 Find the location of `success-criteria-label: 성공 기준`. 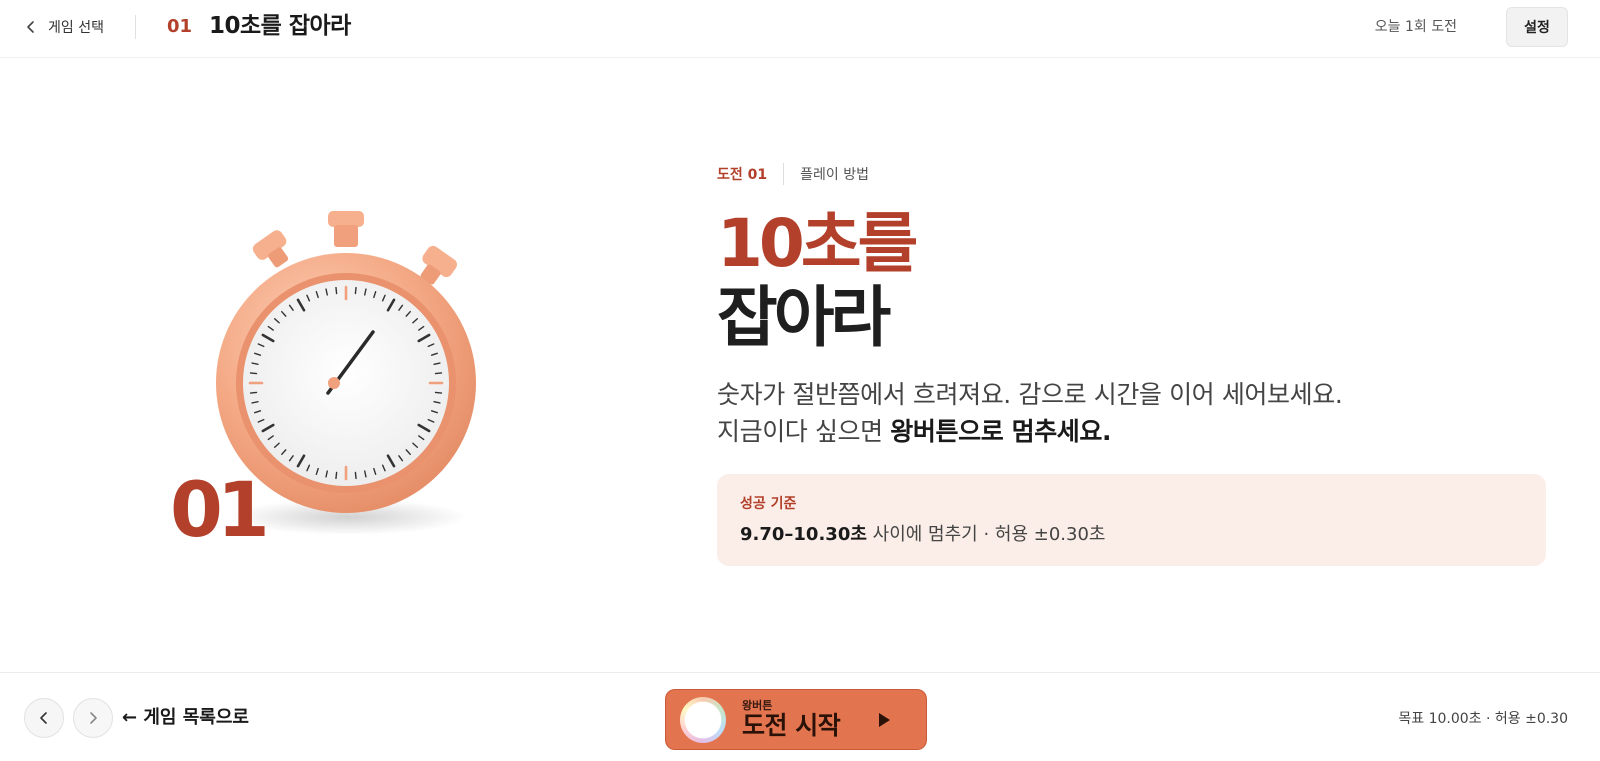

success-criteria-label: 성공 기준 is located at coordinates (768, 504).